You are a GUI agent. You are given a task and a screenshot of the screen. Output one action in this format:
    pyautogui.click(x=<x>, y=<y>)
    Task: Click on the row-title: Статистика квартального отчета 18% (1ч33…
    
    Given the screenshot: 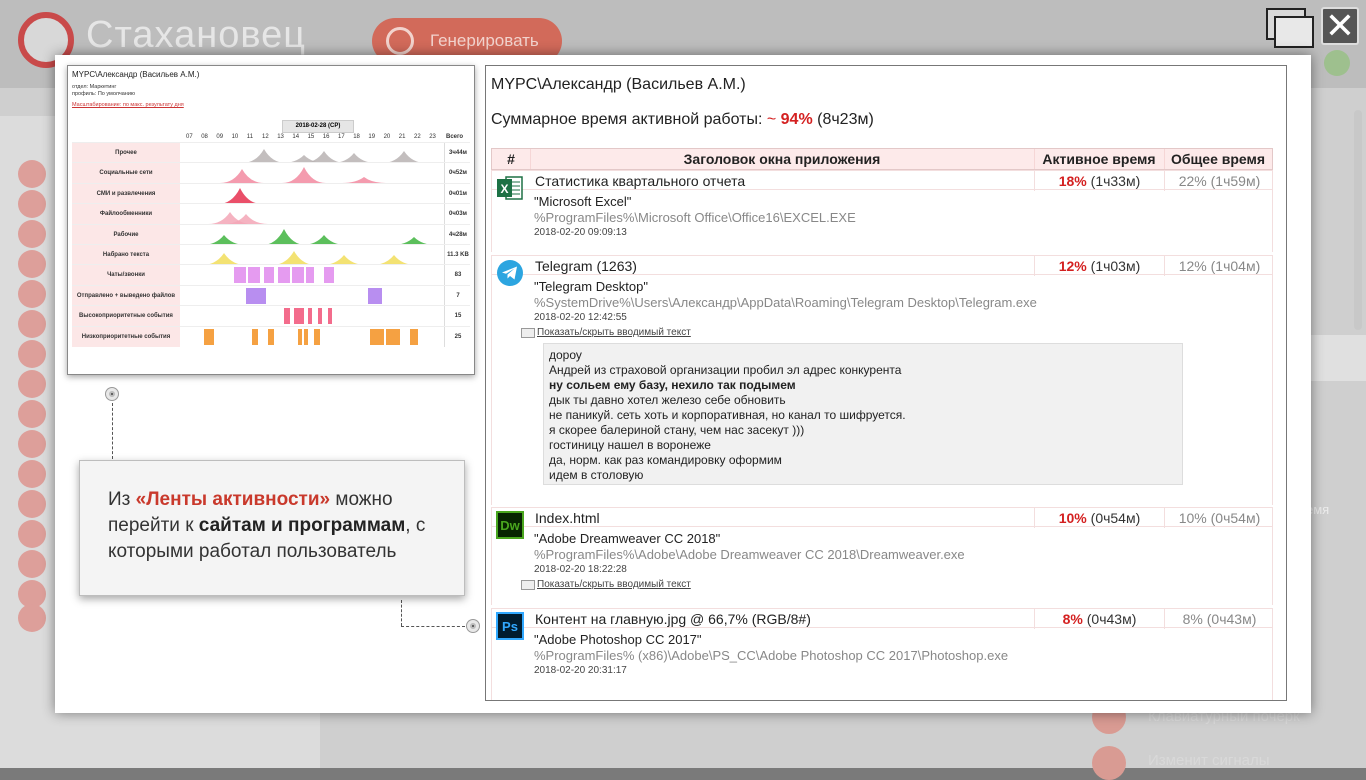 What is the action you would take?
    pyautogui.click(x=882, y=180)
    